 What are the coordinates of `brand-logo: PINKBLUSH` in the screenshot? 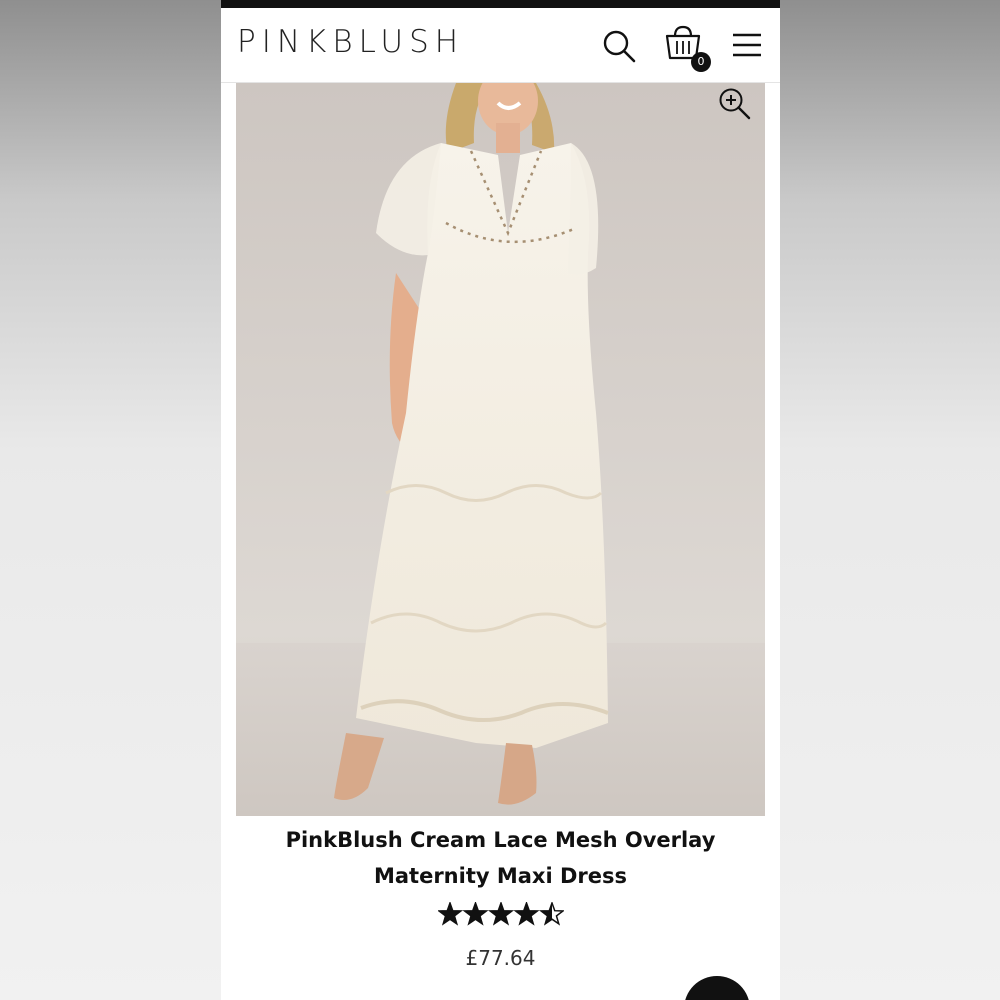 It's located at (350, 42).